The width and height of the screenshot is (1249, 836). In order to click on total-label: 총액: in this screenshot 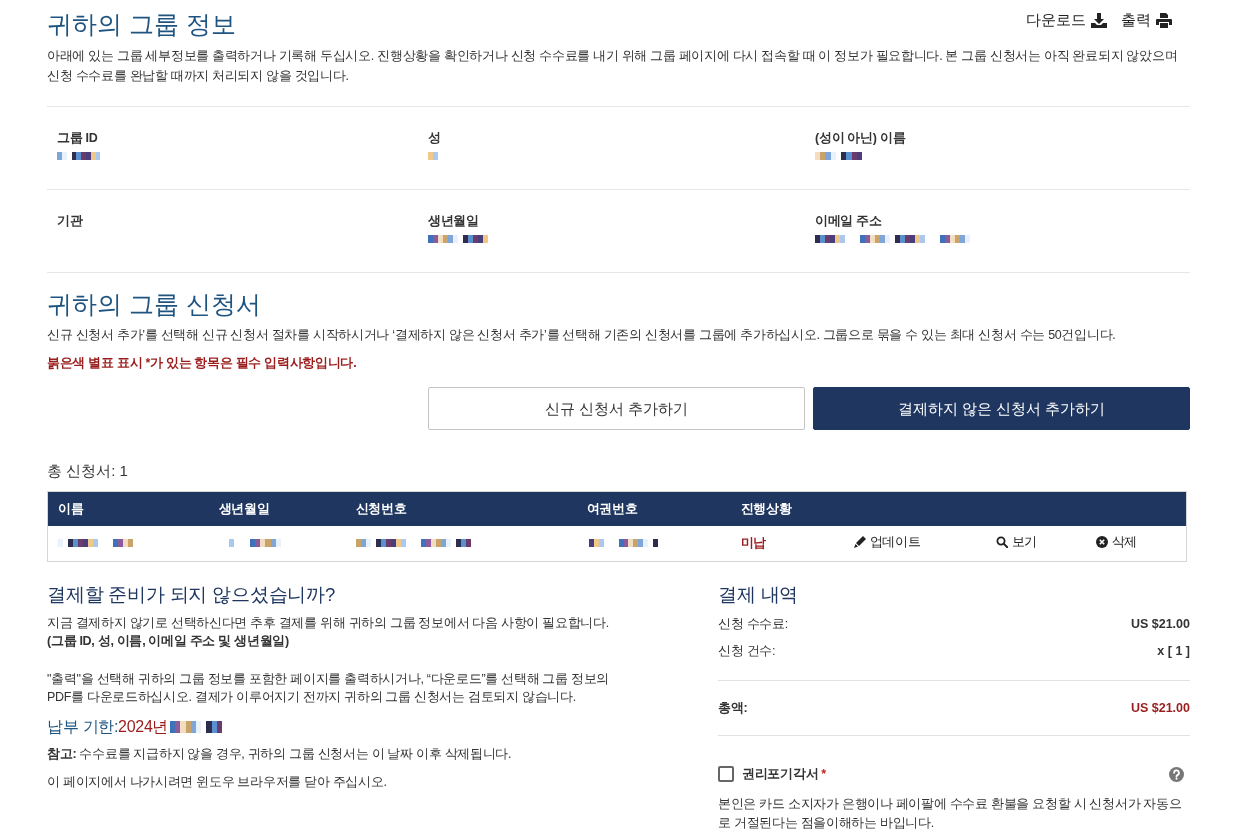, I will do `click(733, 708)`.